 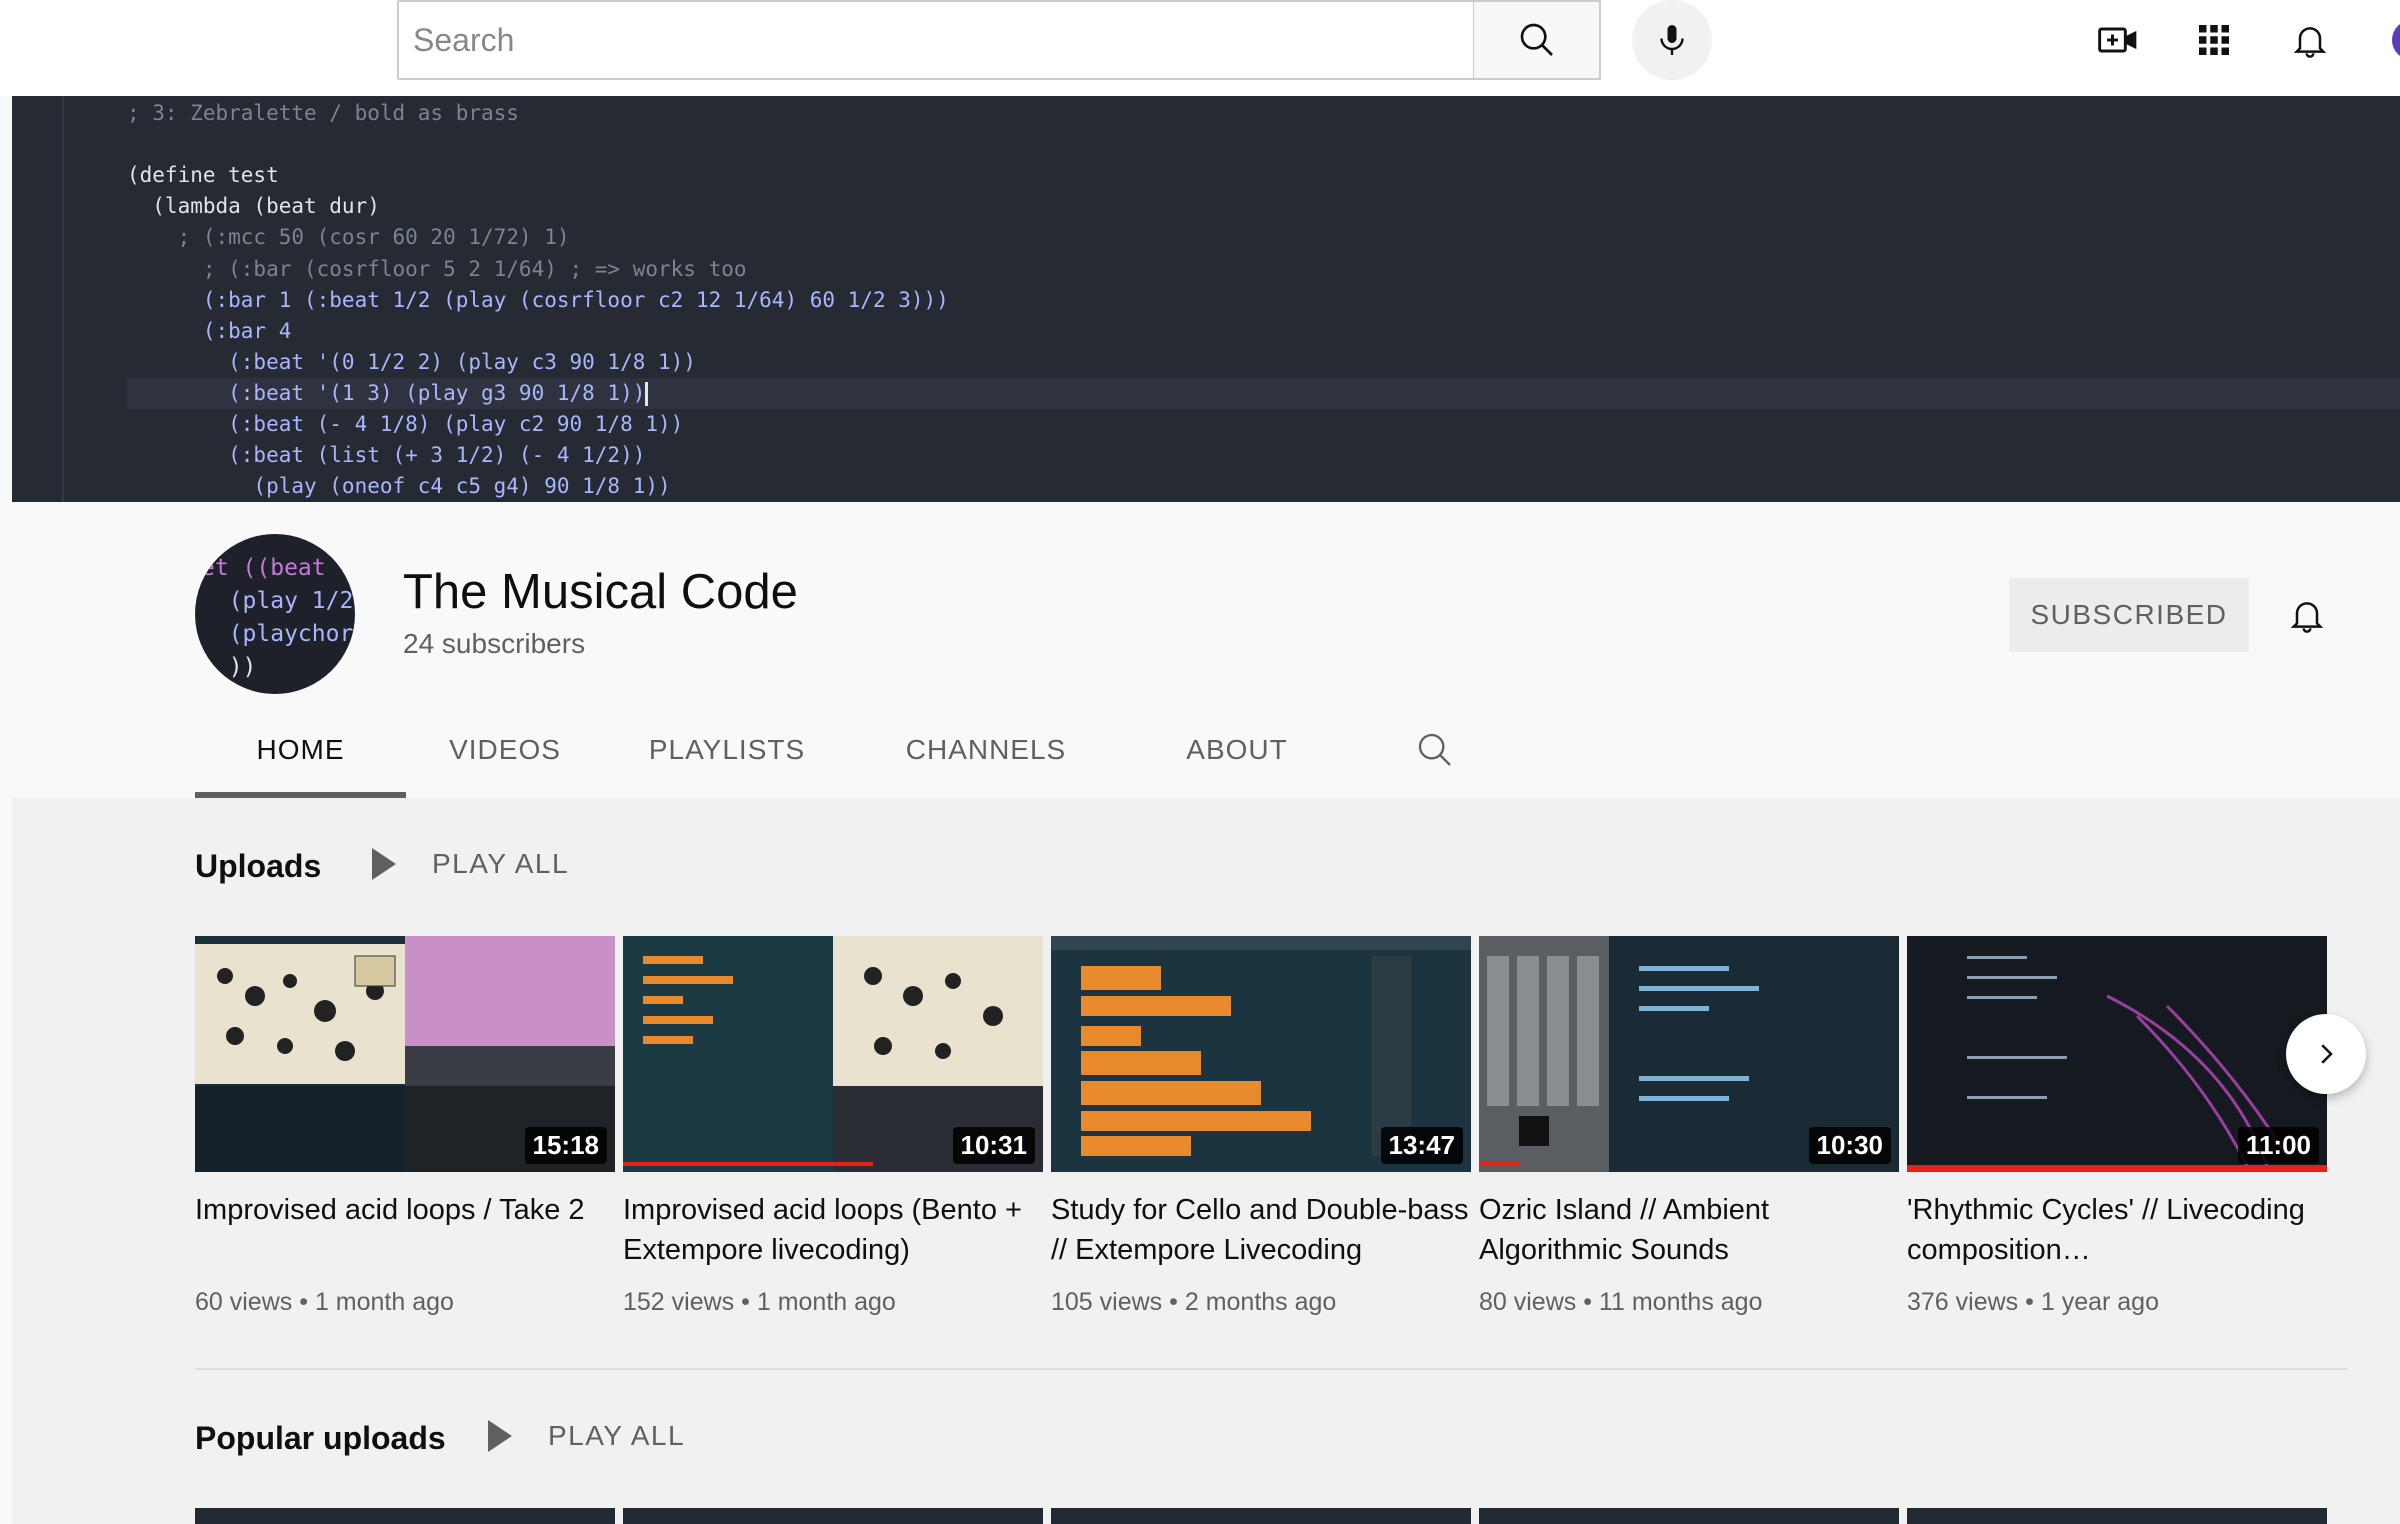 I want to click on upload-age: 2 months ago, so click(x=1260, y=1302).